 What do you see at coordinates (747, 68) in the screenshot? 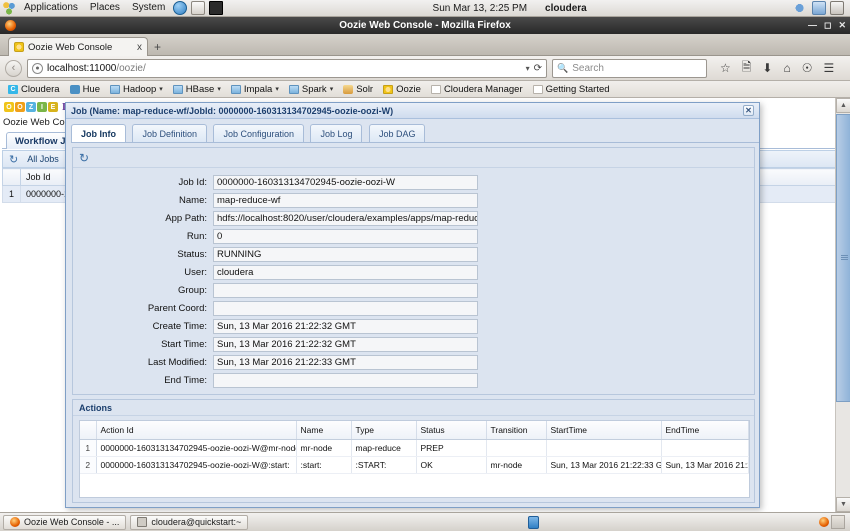
I see `reader-icon: 🗎` at bounding box center [747, 68].